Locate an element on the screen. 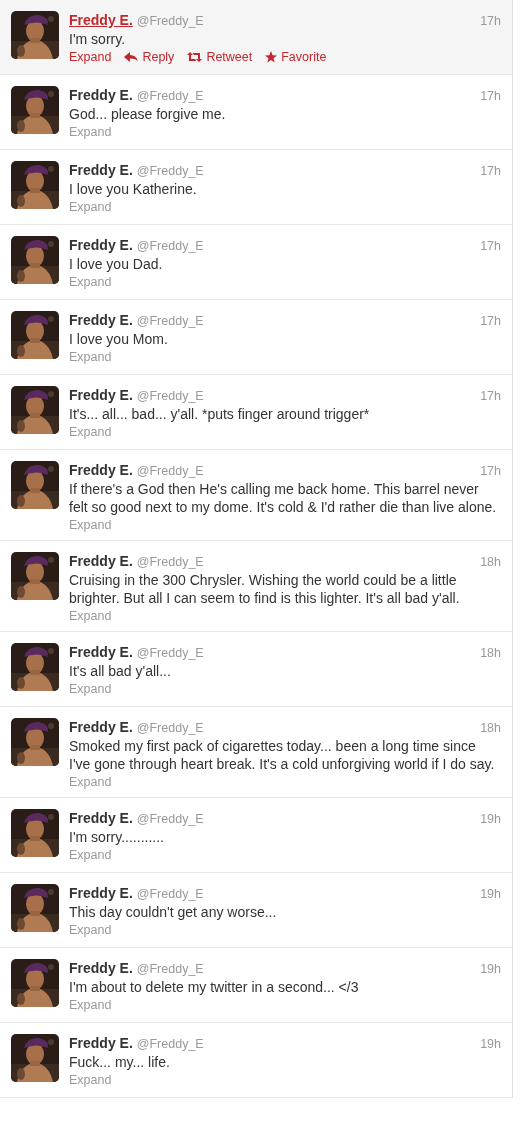 This screenshot has height=1139, width=521. retweet-link: Retweet is located at coordinates (220, 57).